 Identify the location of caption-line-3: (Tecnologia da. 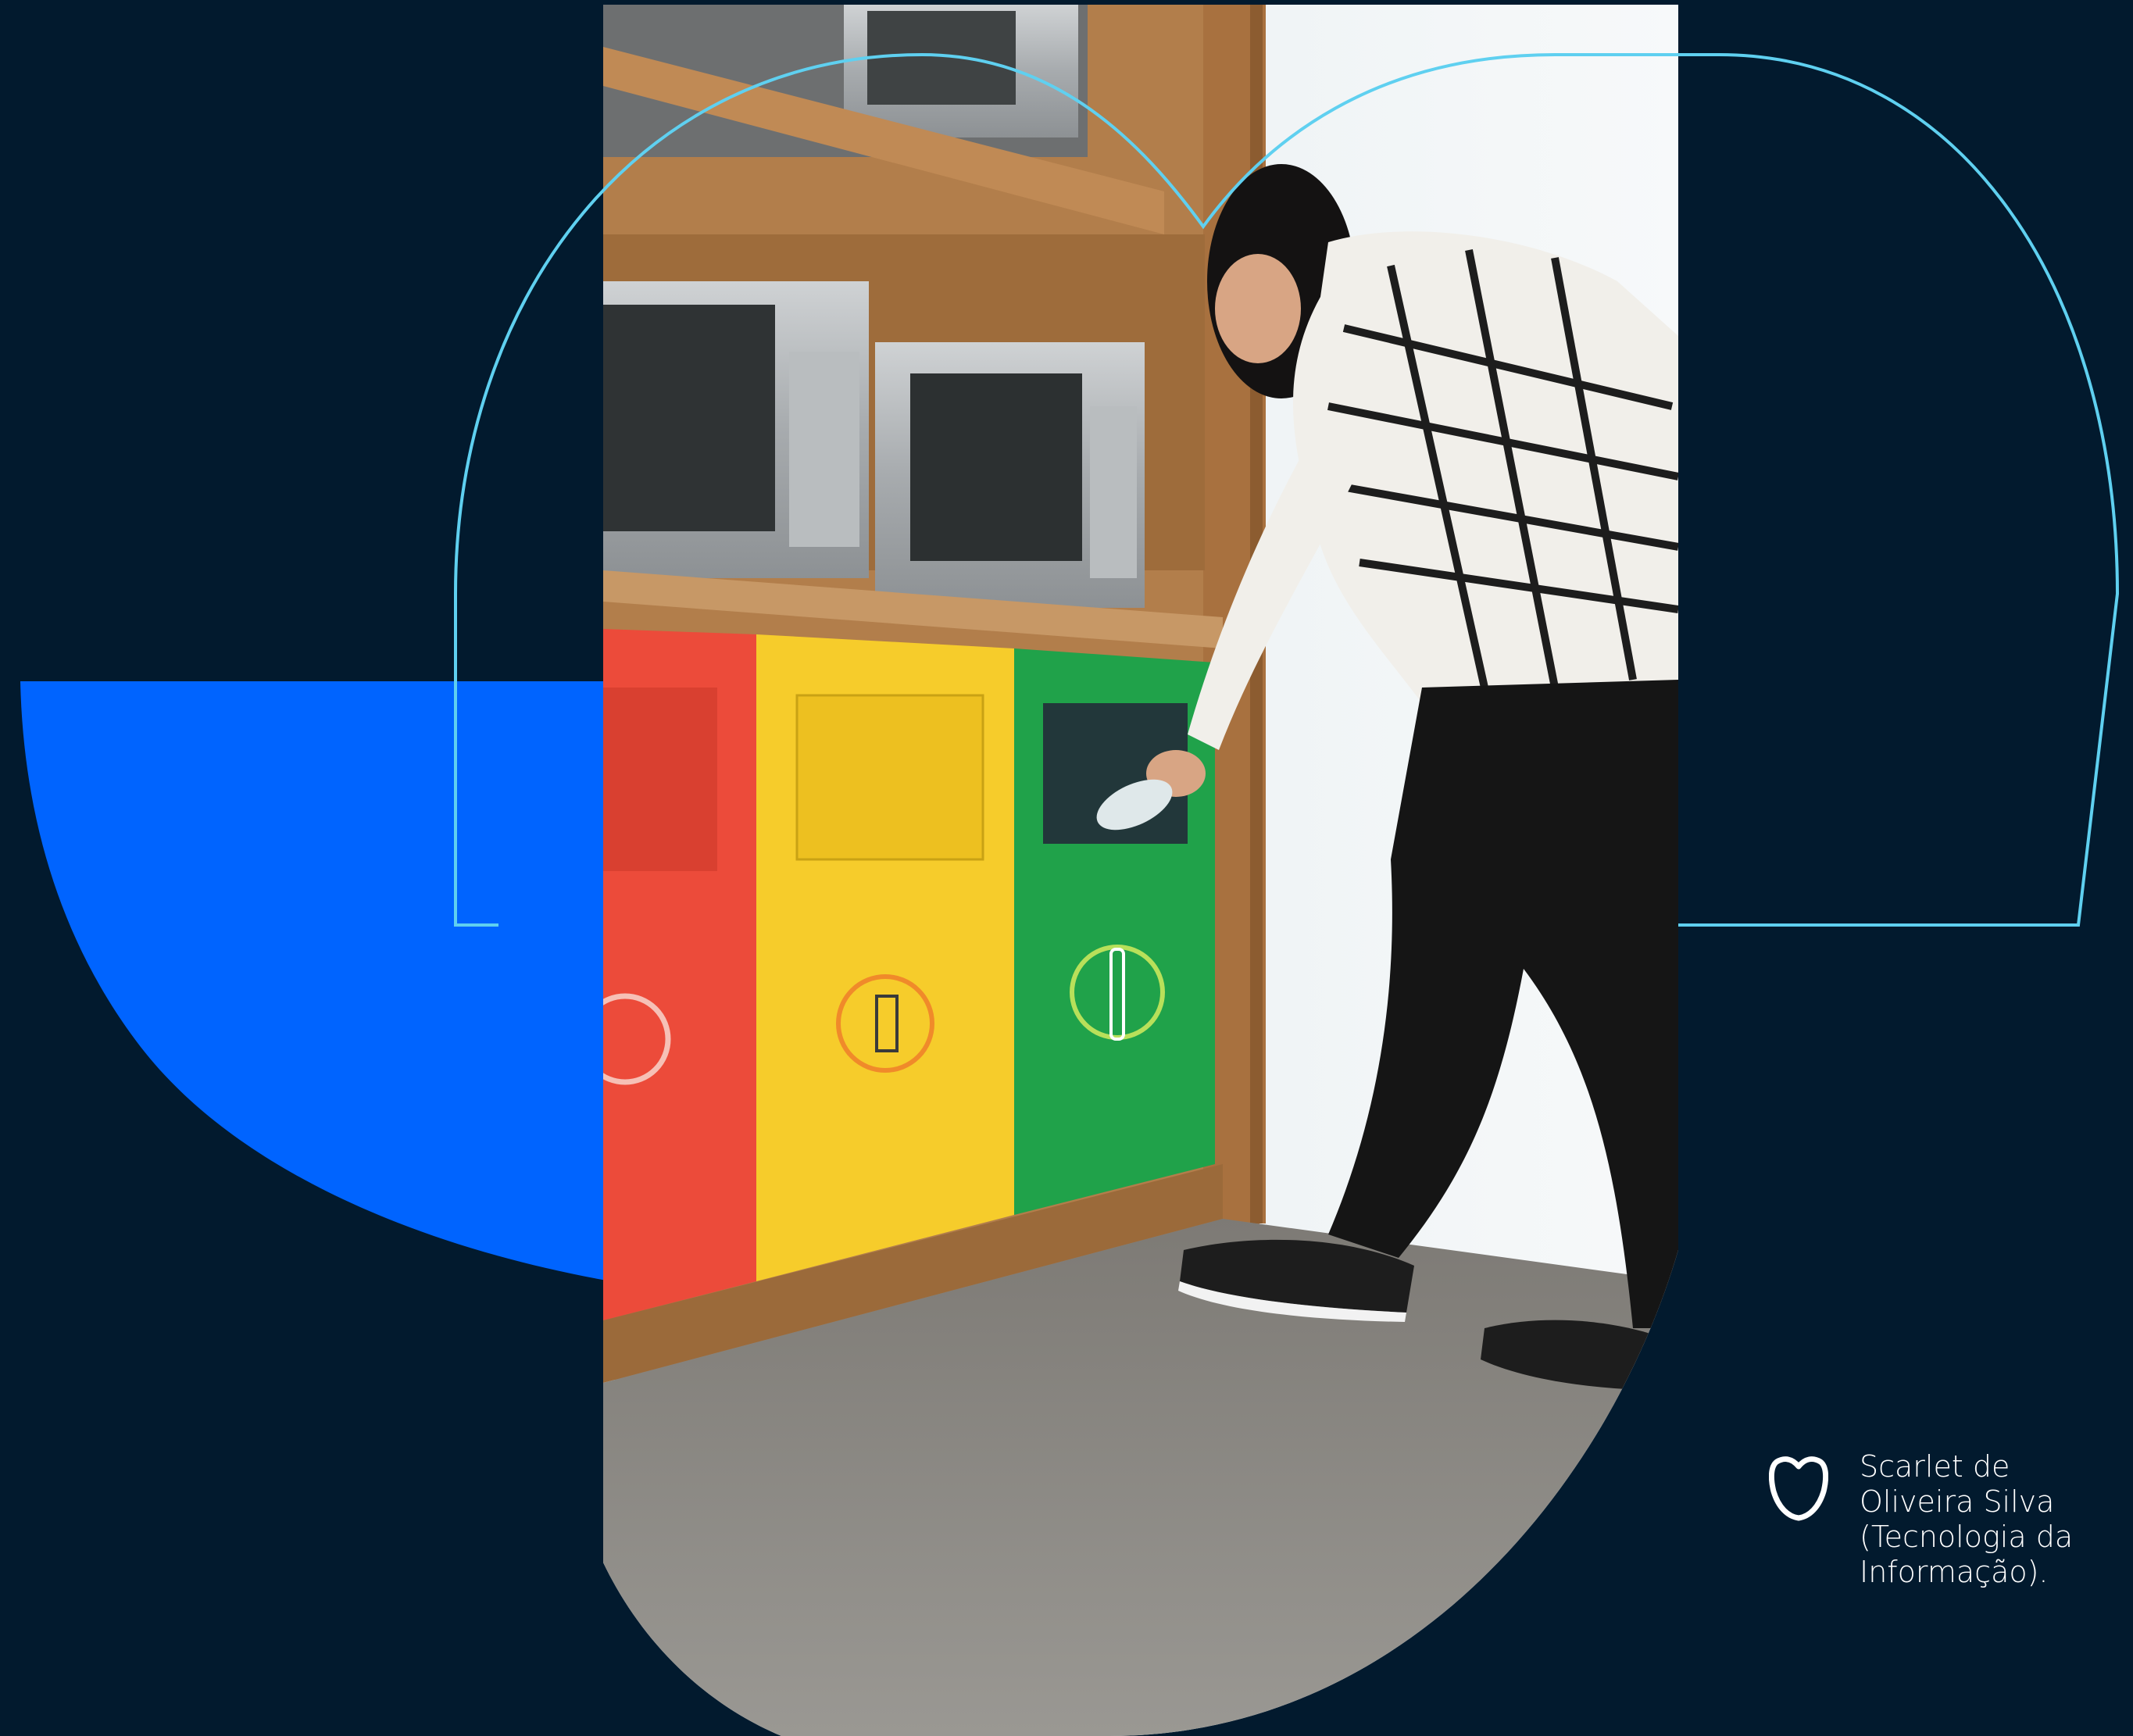
(1967, 1537).